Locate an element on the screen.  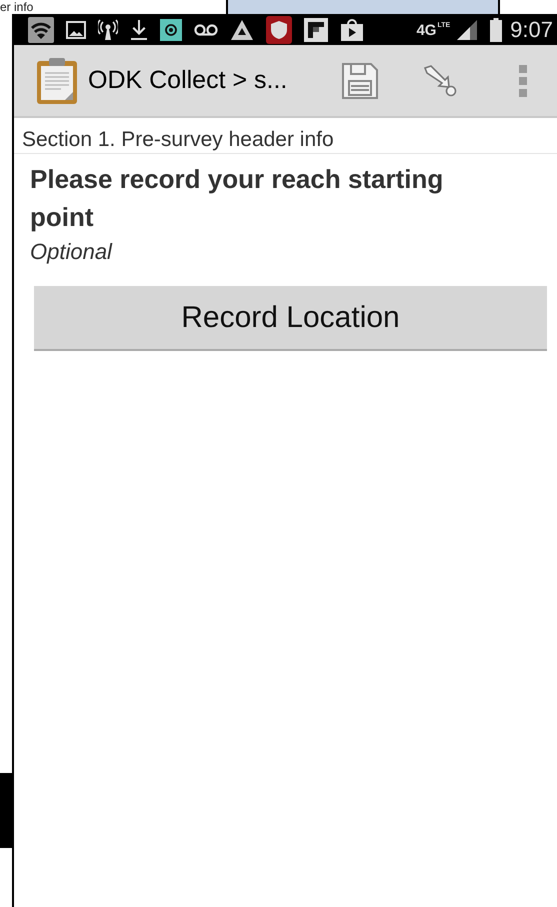
download-icon is located at coordinates (139, 29).